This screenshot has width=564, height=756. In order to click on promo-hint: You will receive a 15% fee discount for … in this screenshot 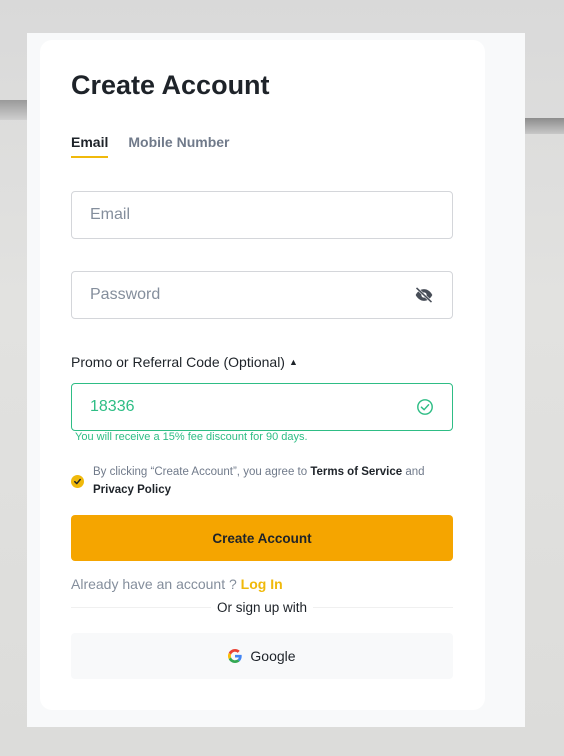, I will do `click(191, 437)`.